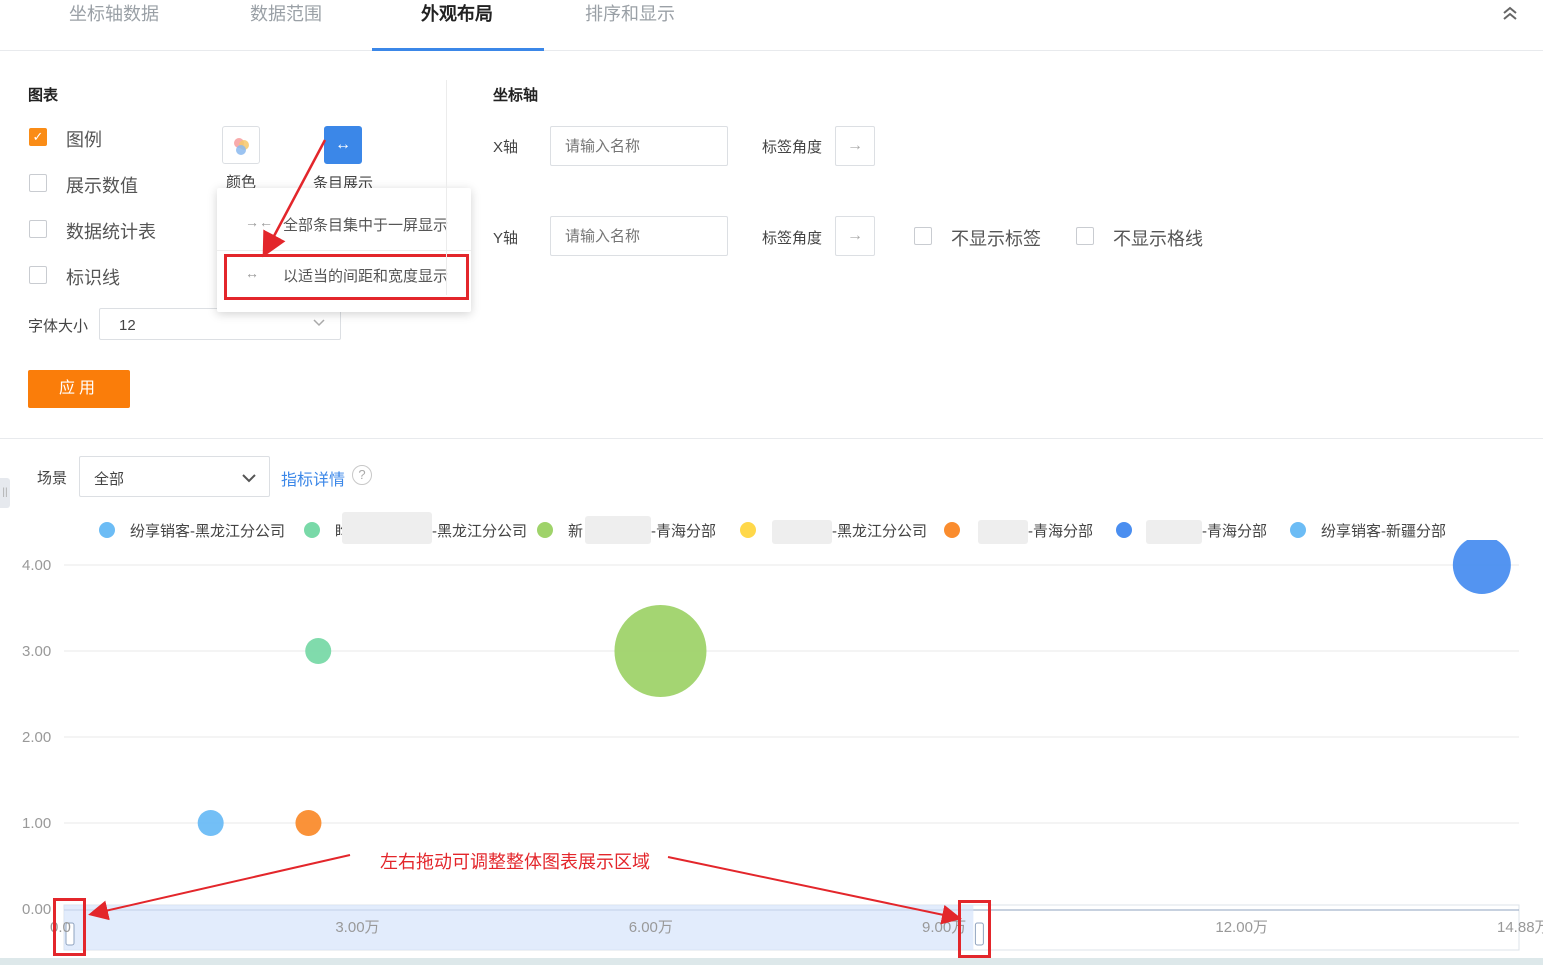  I want to click on section-separator, so click(771, 438).